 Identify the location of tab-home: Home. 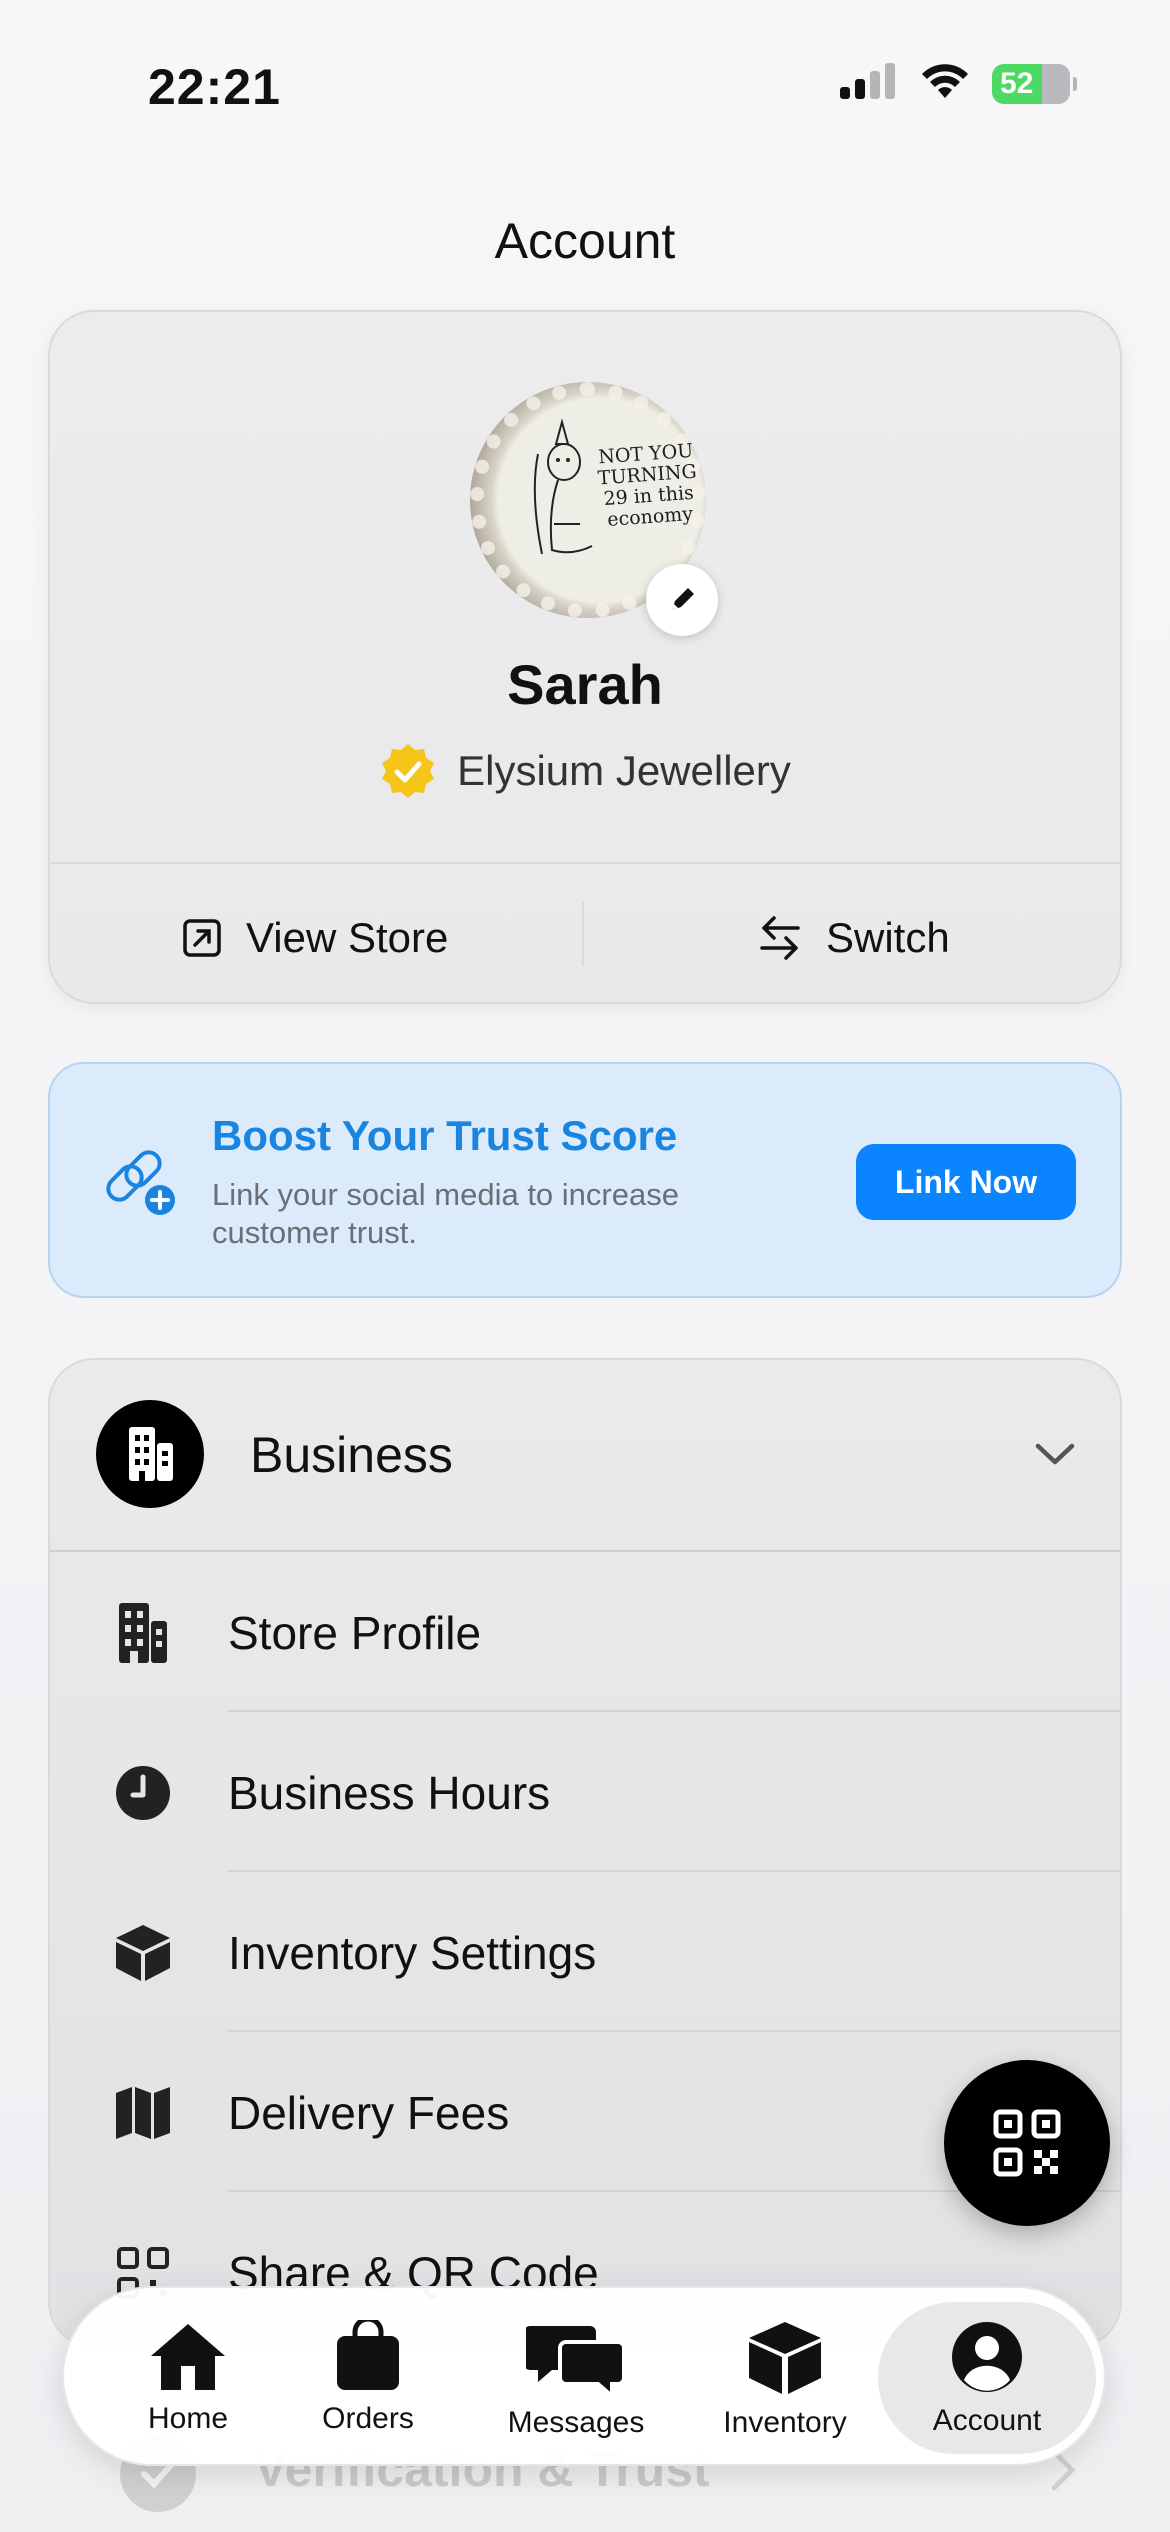
(188, 2378).